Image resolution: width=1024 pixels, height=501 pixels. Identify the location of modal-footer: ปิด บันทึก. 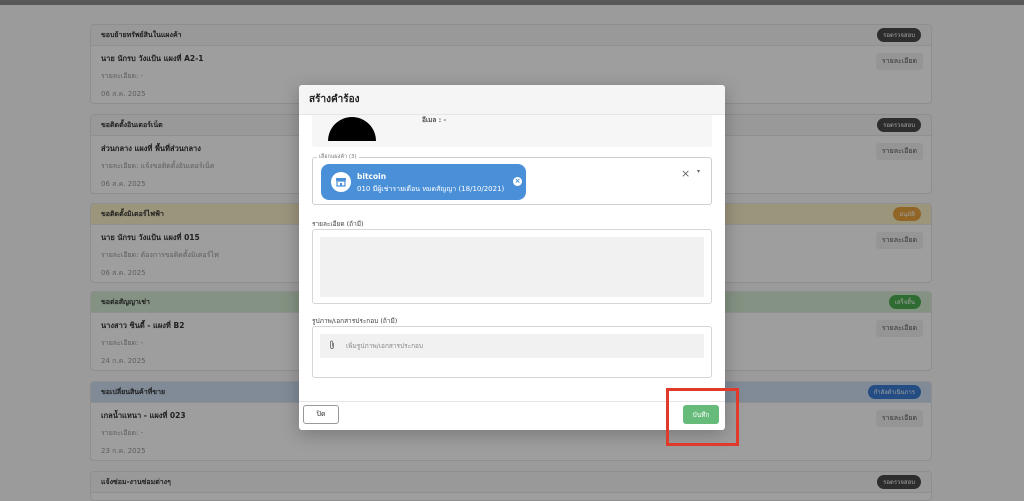
(512, 415).